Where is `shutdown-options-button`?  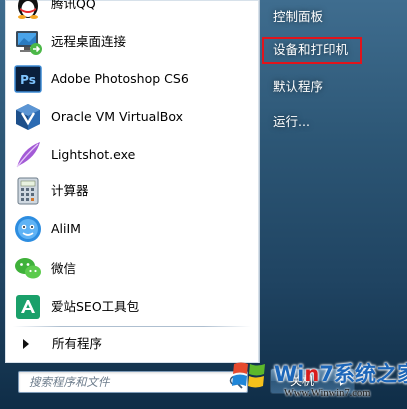
shutdown-options-button is located at coordinates (343, 381).